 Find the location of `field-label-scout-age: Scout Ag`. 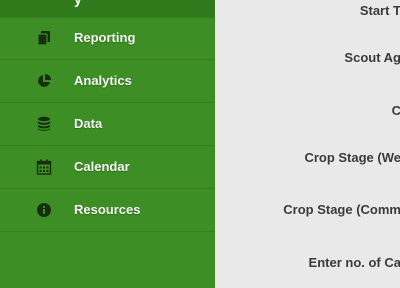

field-label-scout-age: Scout Ag is located at coordinates (372, 57).